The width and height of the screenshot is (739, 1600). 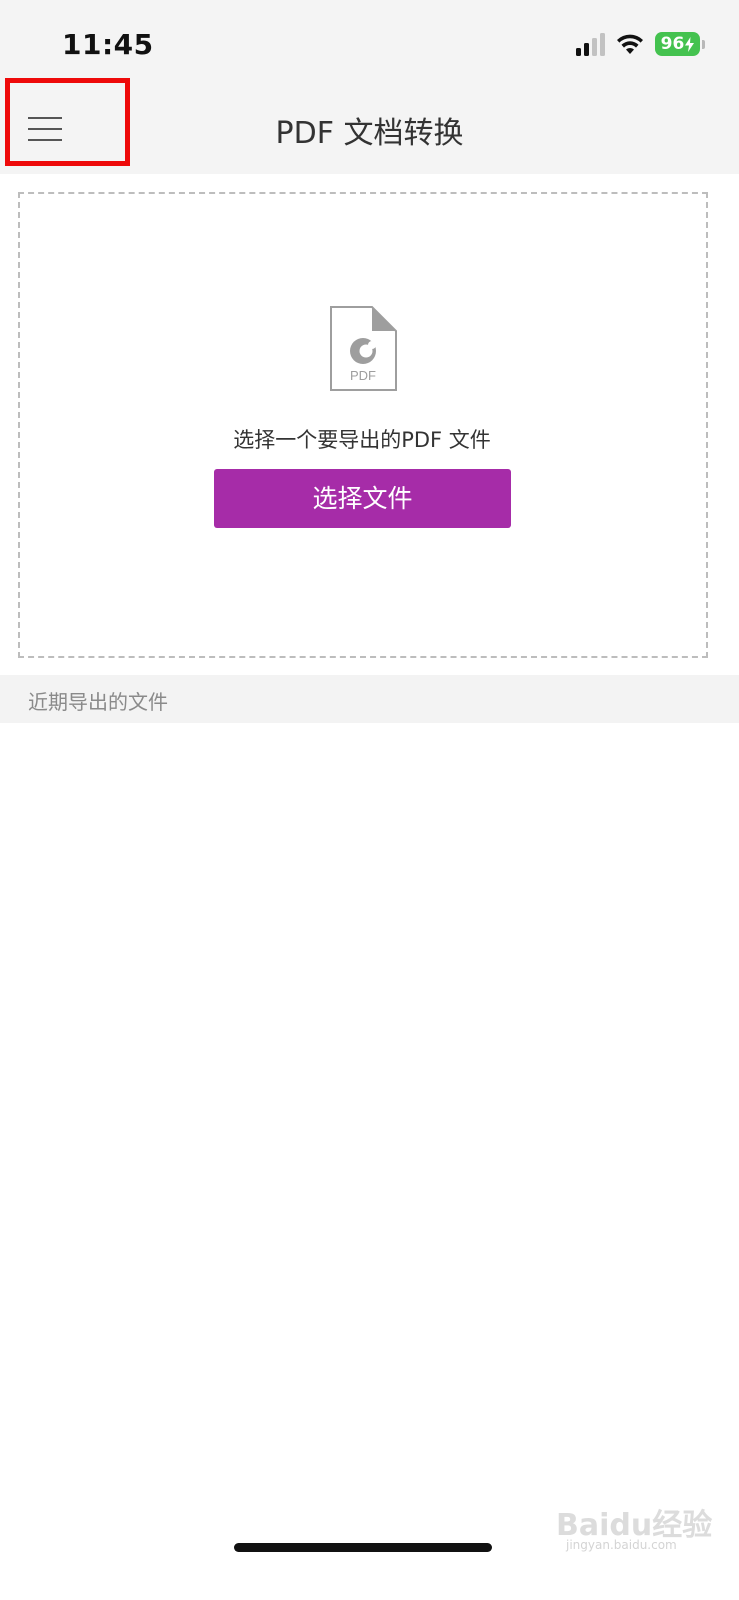 I want to click on battery-level: 96, so click(x=672, y=44).